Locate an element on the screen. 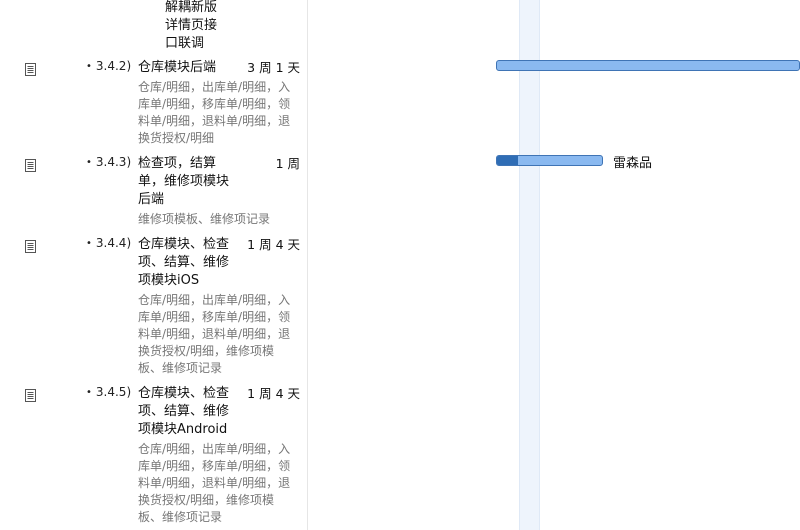  task-row-fragment: 解耦新版详情页接口联调 is located at coordinates (153, 26).